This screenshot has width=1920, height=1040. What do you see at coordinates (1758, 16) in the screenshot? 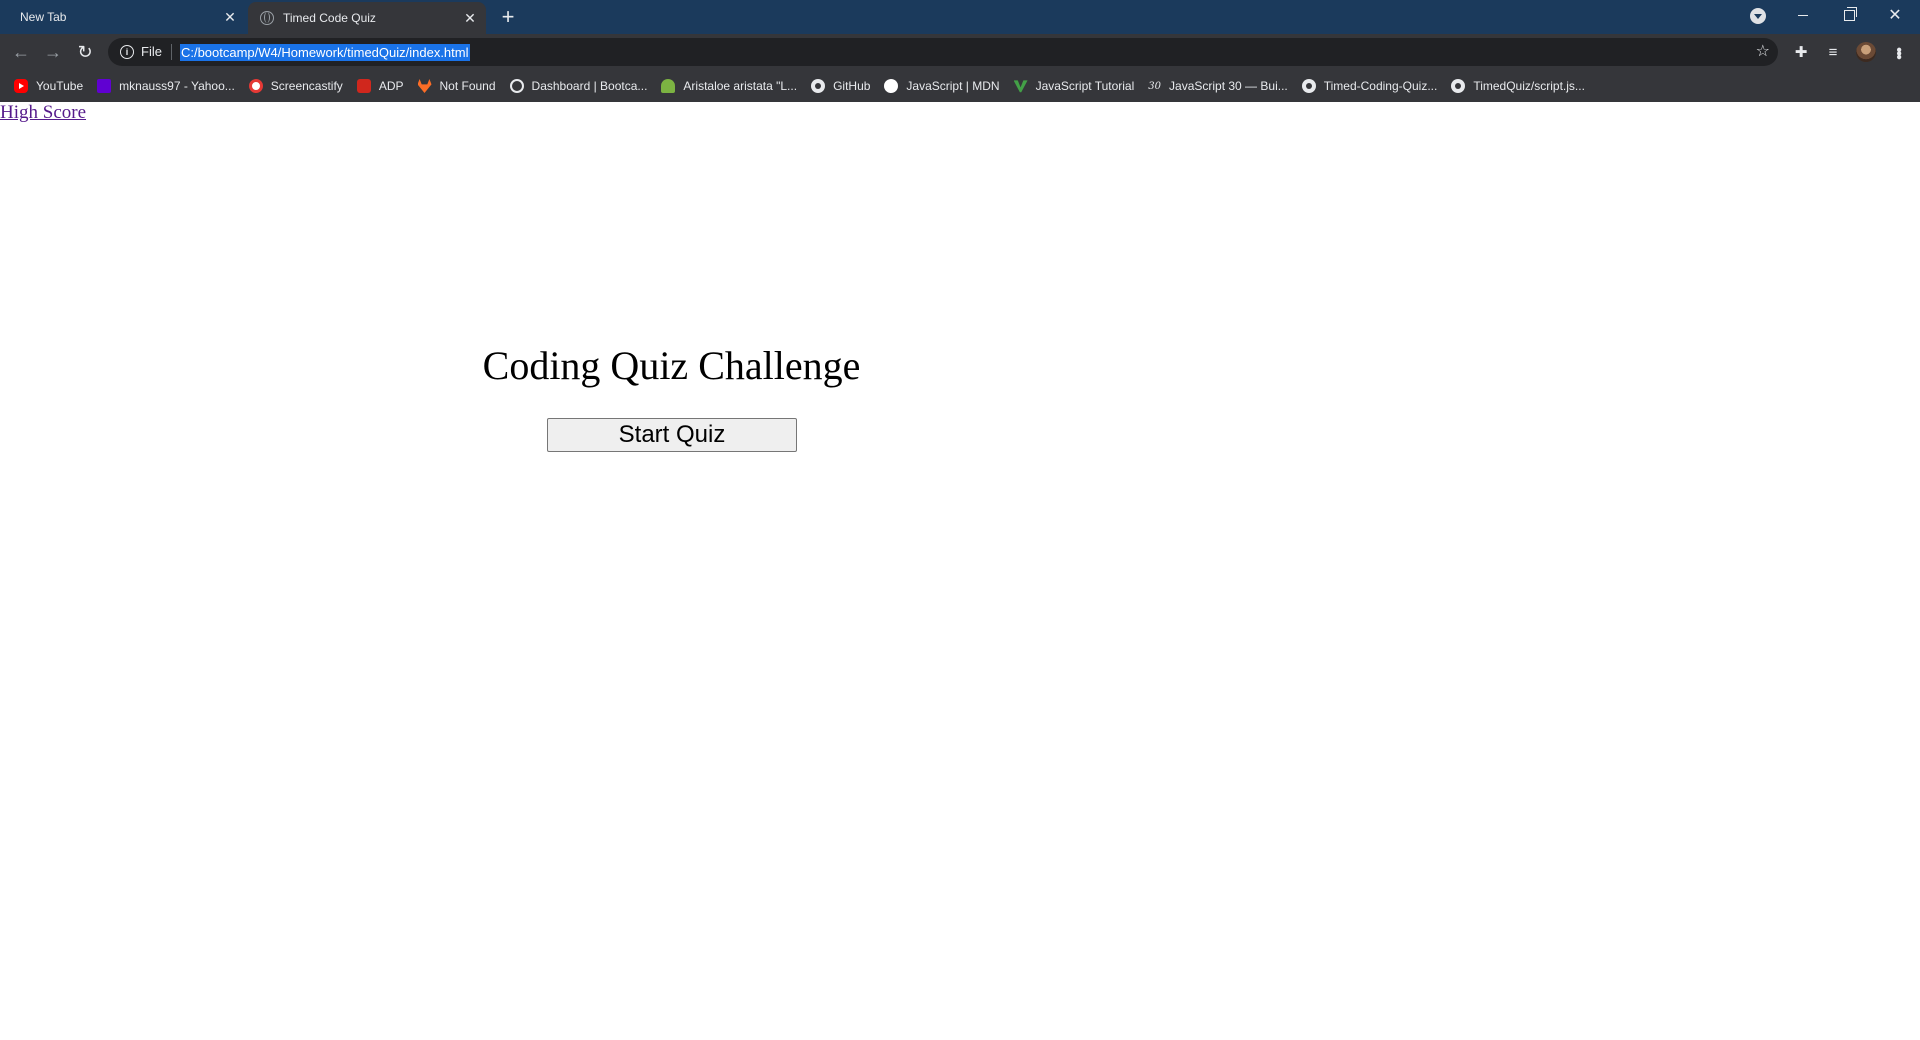
I see `tab-search-icon` at bounding box center [1758, 16].